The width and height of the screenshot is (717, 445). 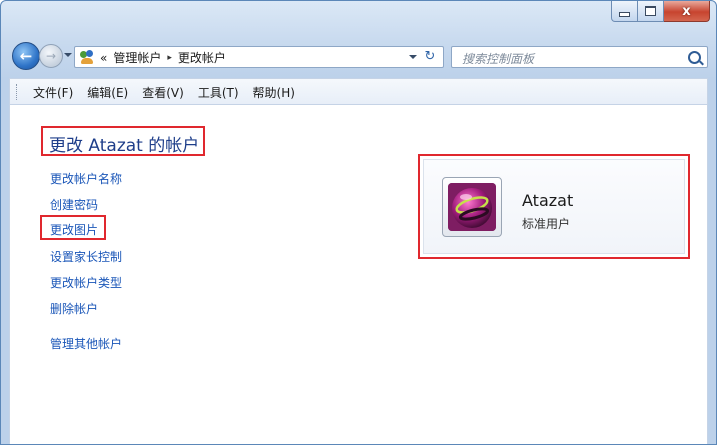 I want to click on minimize-button, so click(x=624, y=11).